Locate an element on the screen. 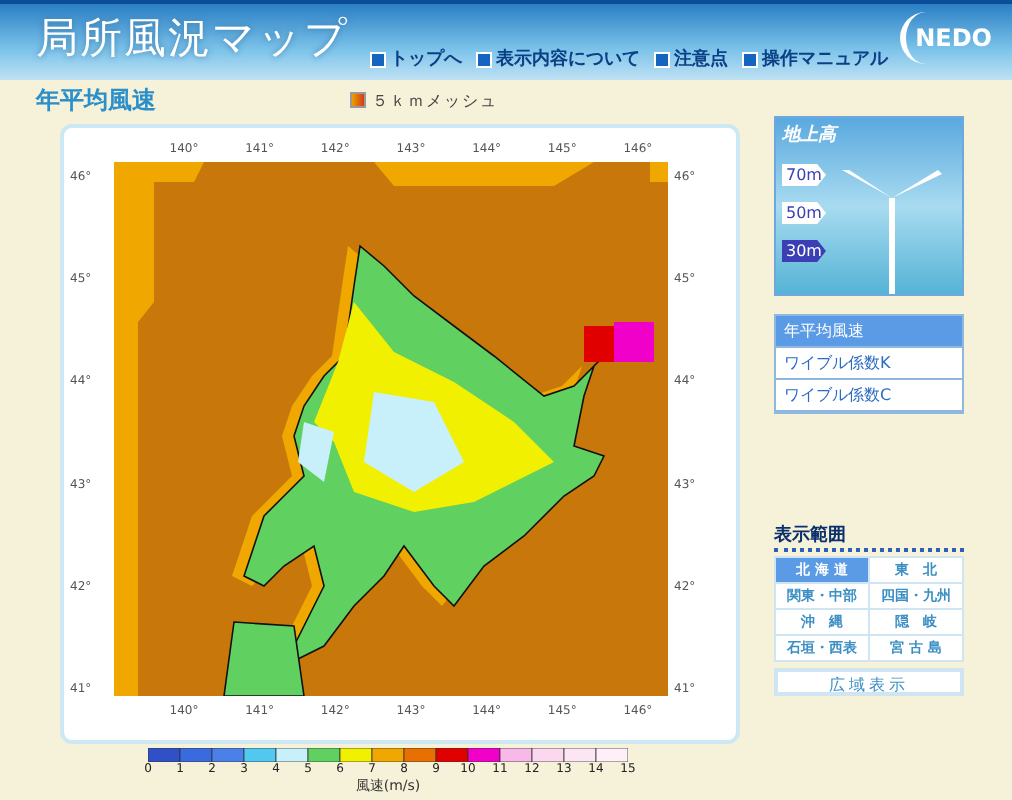 This screenshot has width=1012, height=800. nav-link: 注意点 is located at coordinates (691, 59).